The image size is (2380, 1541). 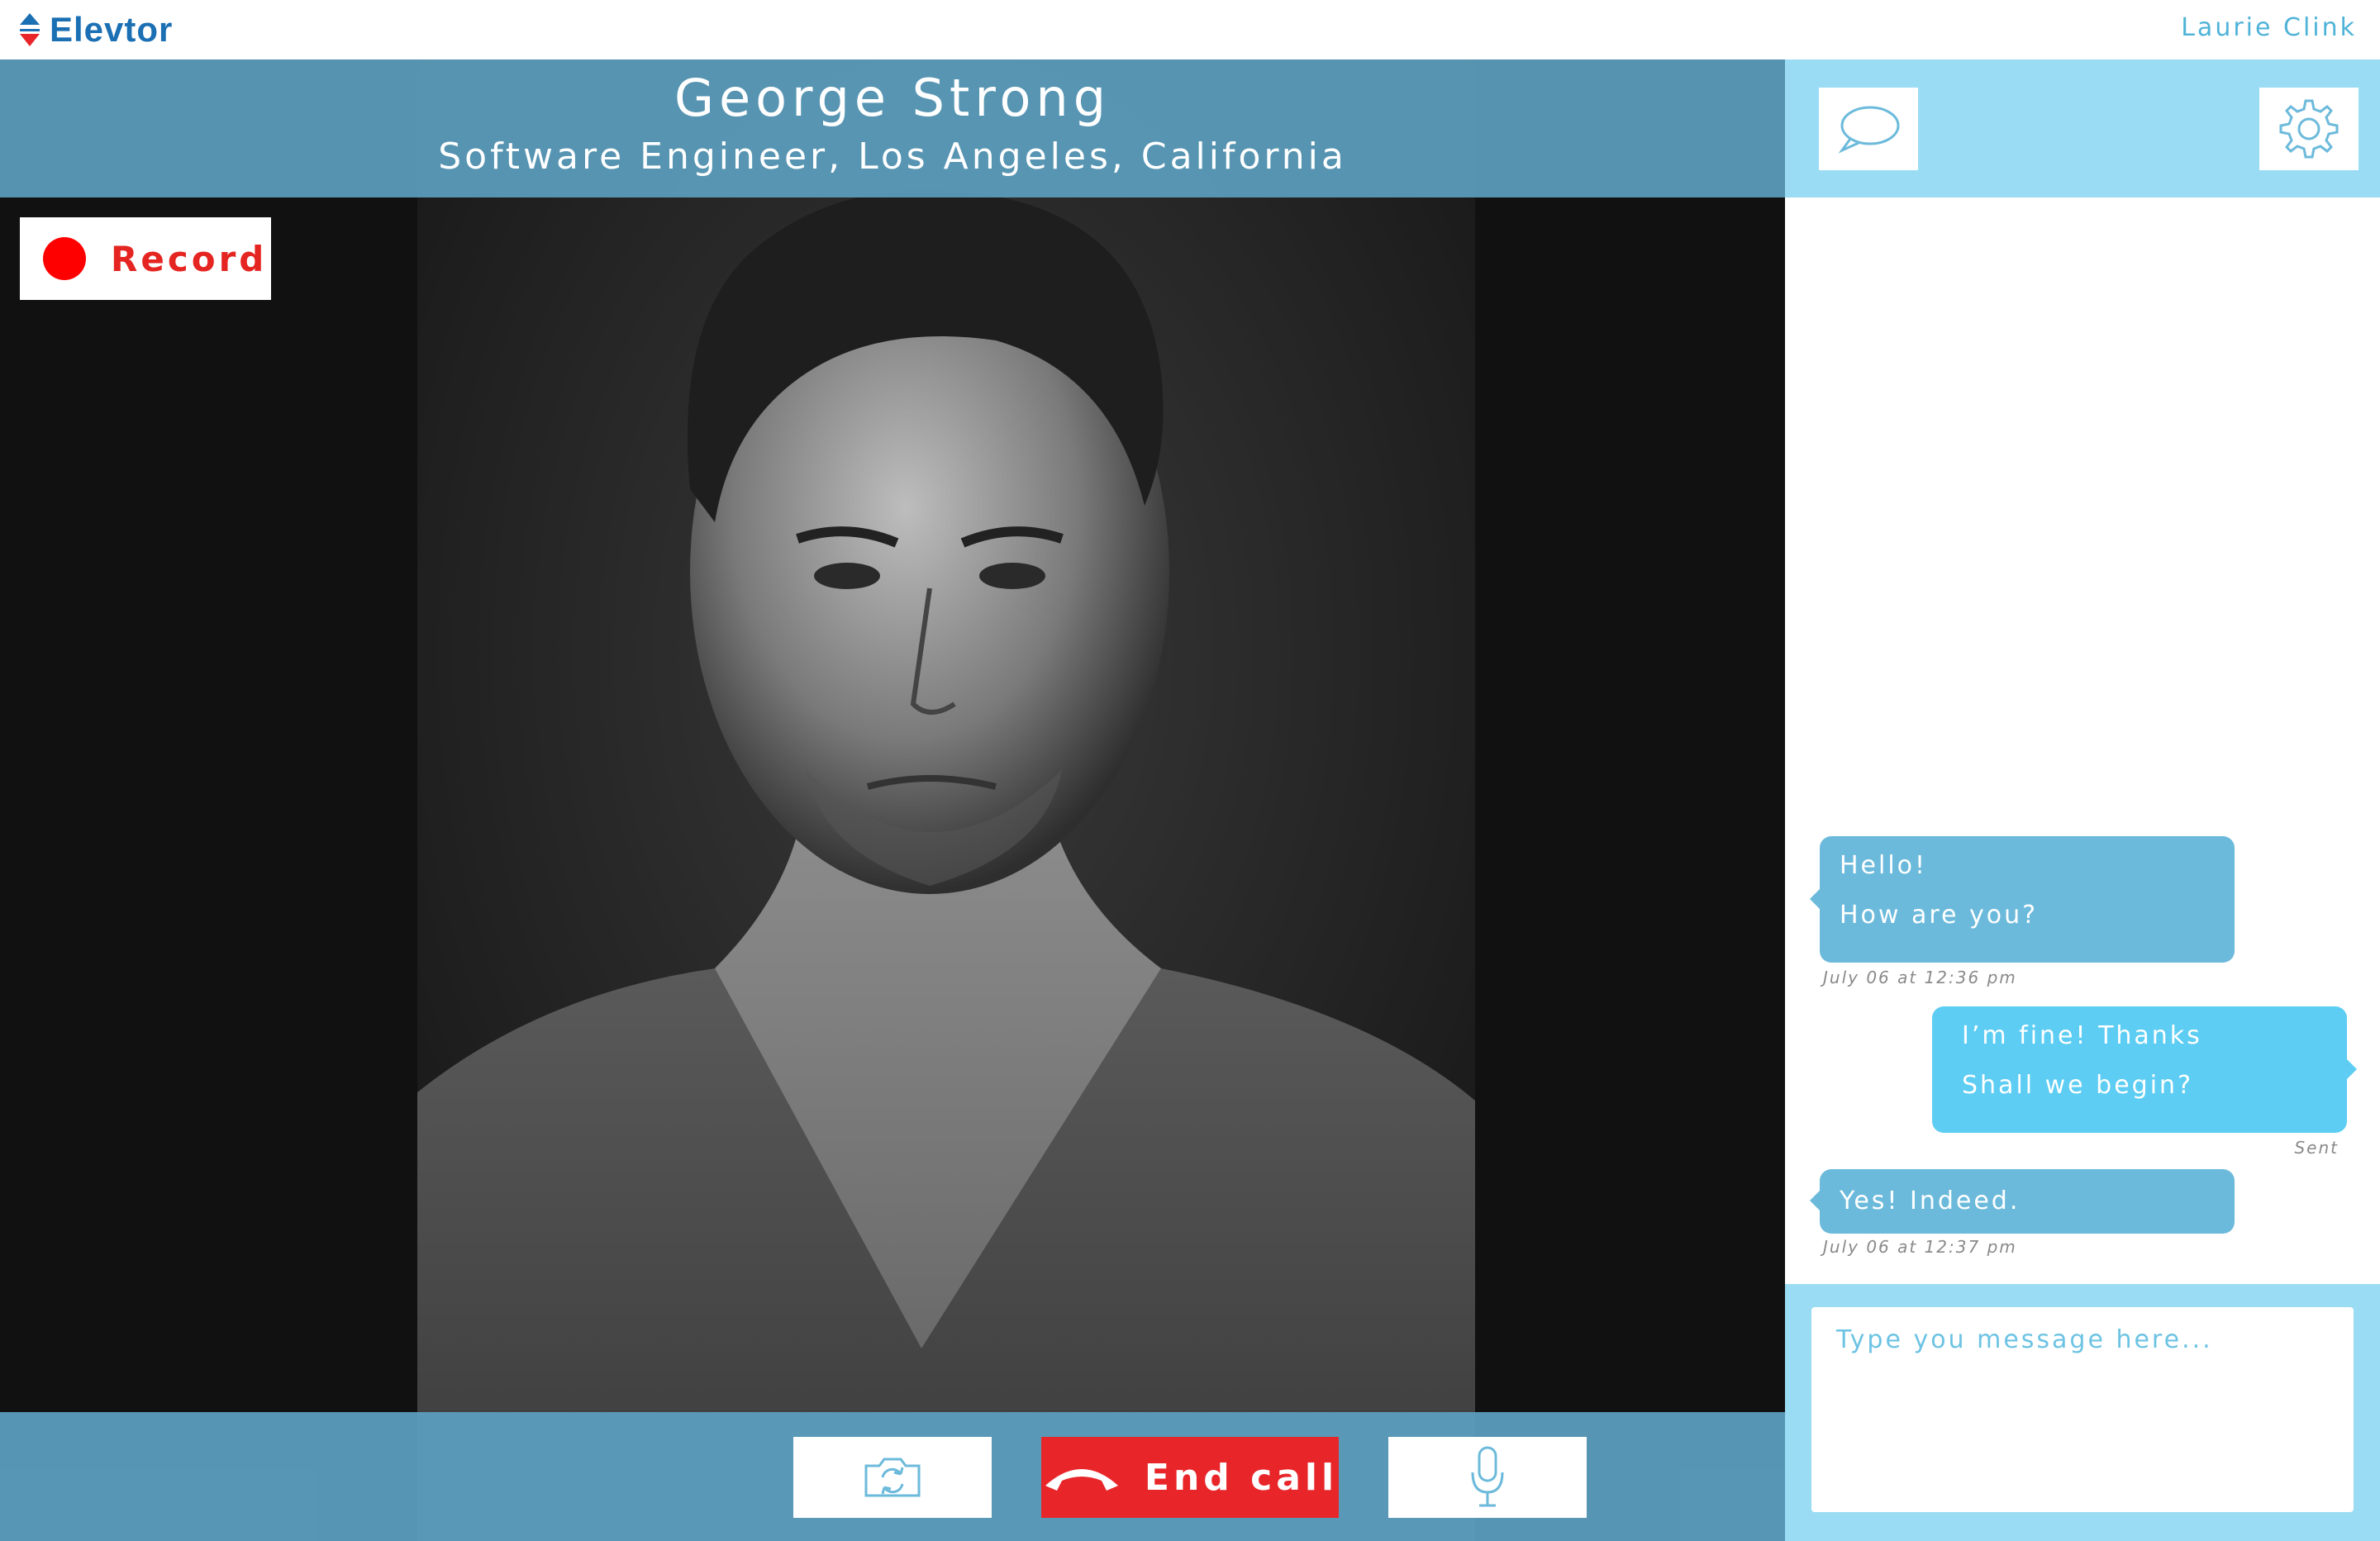 I want to click on record-dot-icon, so click(x=64, y=258).